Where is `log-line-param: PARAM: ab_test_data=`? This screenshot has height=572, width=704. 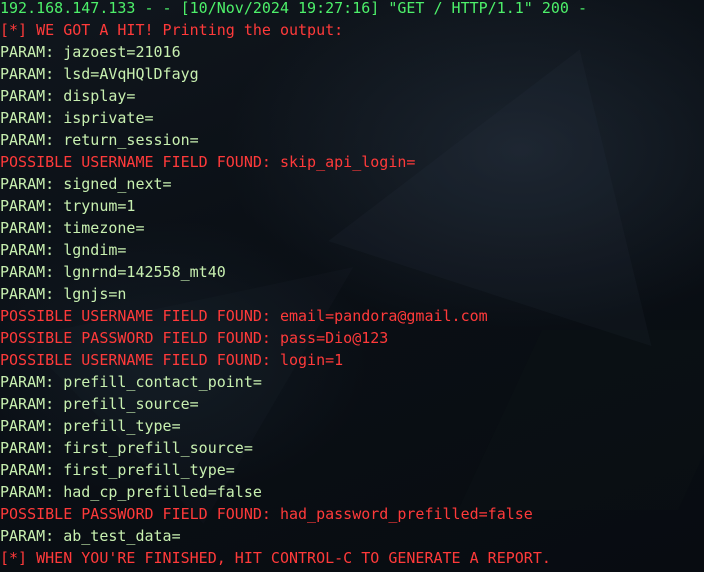
log-line-param: PARAM: ab_test_data= is located at coordinates (90, 536).